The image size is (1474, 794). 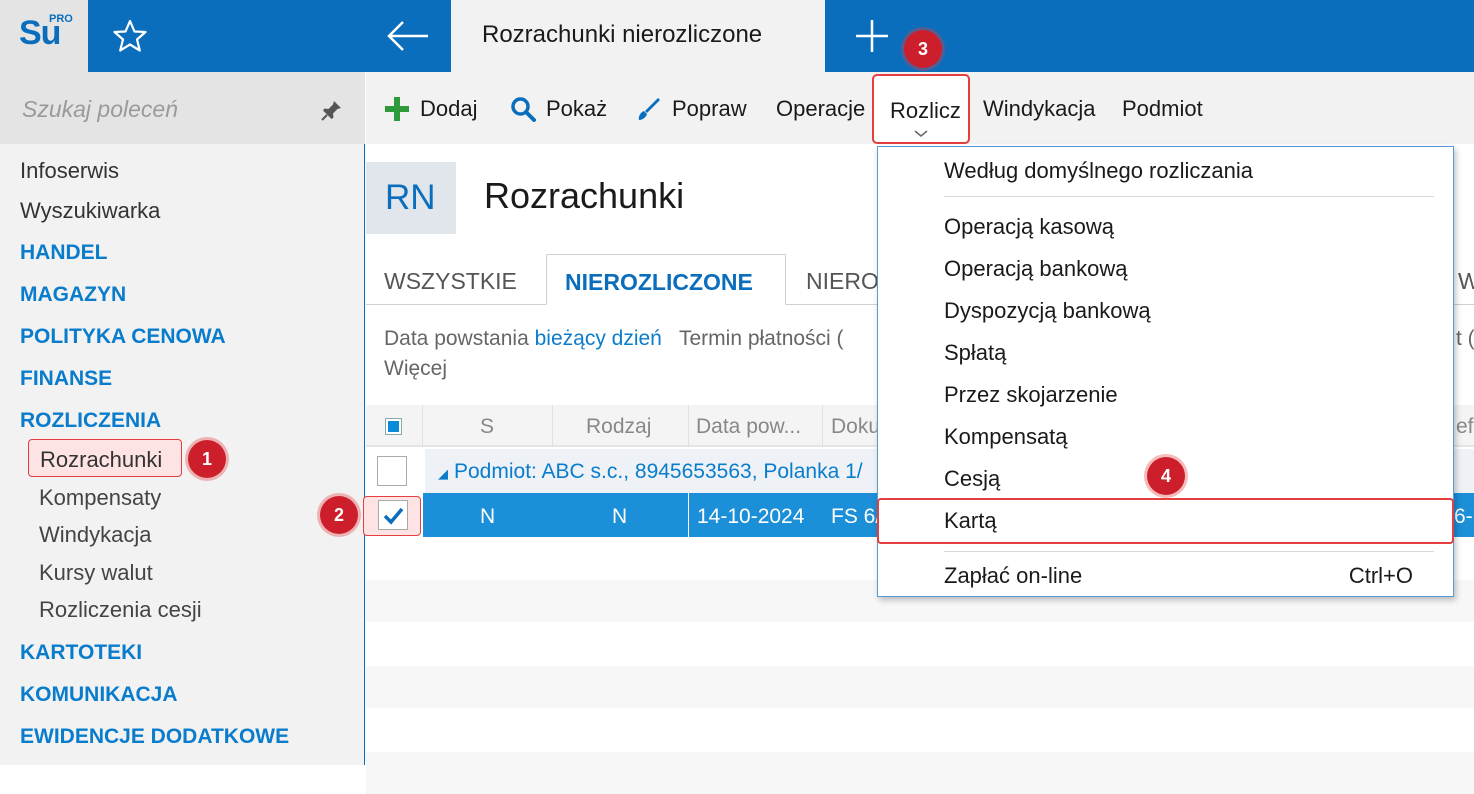 What do you see at coordinates (120, 610) in the screenshot?
I see `sidebar-item-rozliczenia-cesji: Rozliczenia cesji` at bounding box center [120, 610].